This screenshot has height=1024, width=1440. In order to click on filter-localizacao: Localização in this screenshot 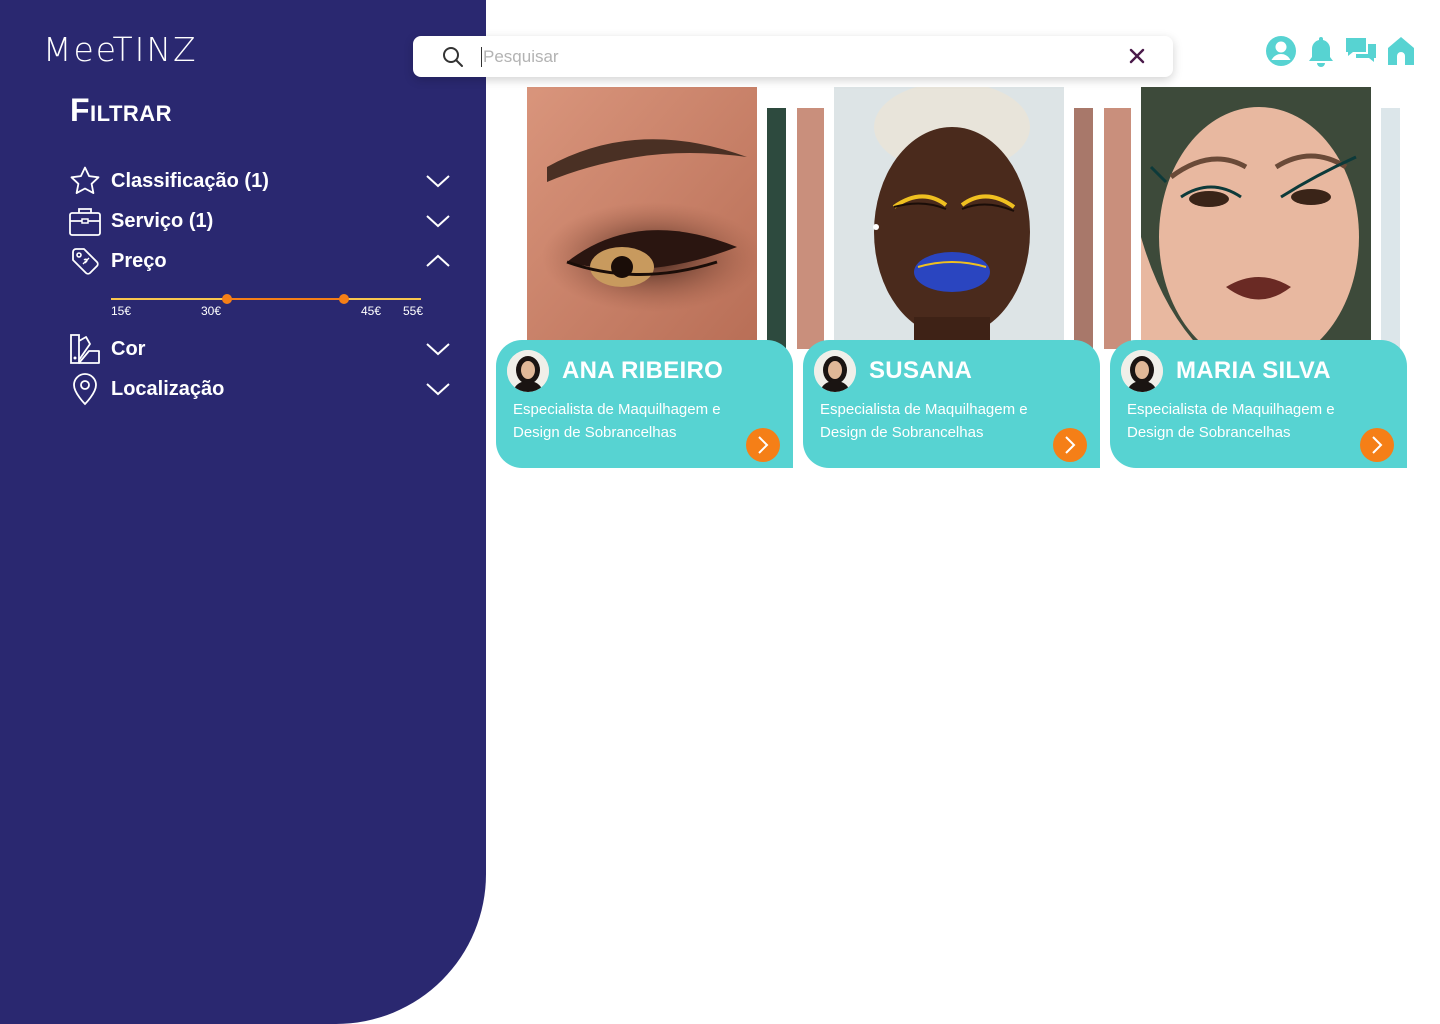, I will do `click(260, 389)`.